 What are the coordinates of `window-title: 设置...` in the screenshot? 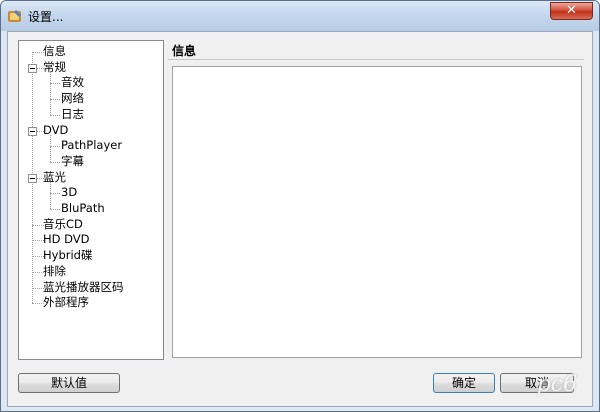 It's located at (46, 17).